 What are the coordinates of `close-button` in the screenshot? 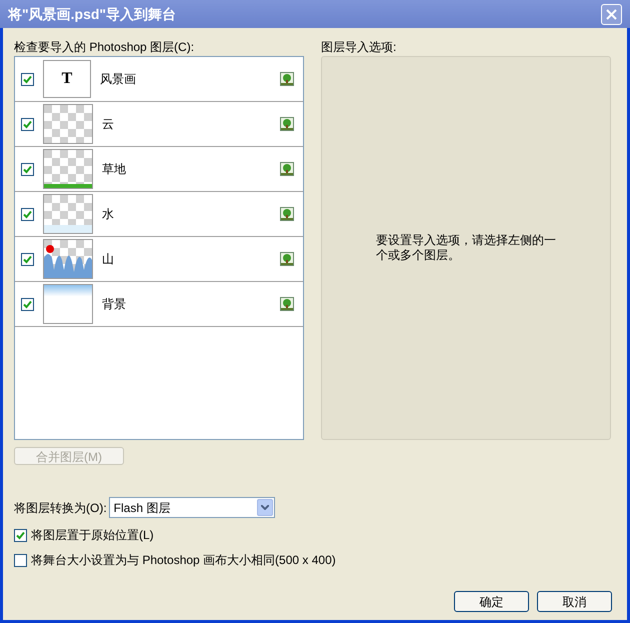 It's located at (611, 14).